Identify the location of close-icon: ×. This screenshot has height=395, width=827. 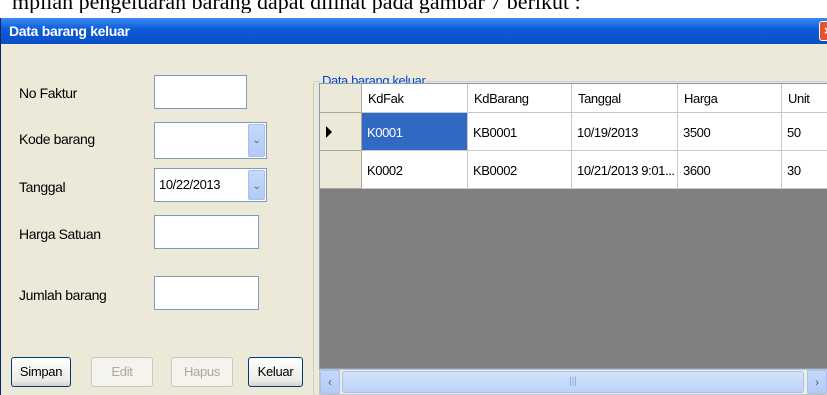
(823, 31).